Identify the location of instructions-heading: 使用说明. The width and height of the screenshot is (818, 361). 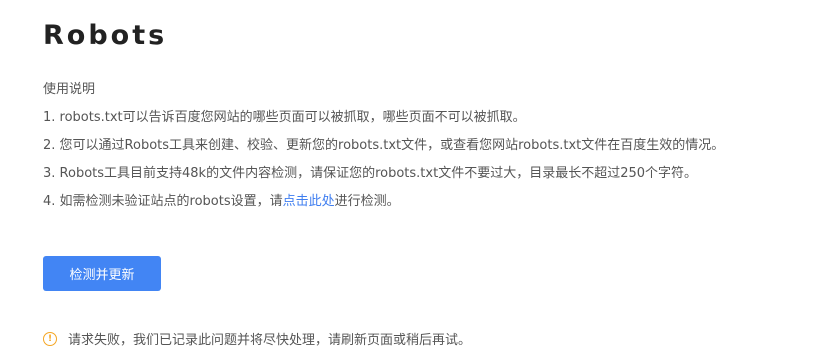
(69, 89).